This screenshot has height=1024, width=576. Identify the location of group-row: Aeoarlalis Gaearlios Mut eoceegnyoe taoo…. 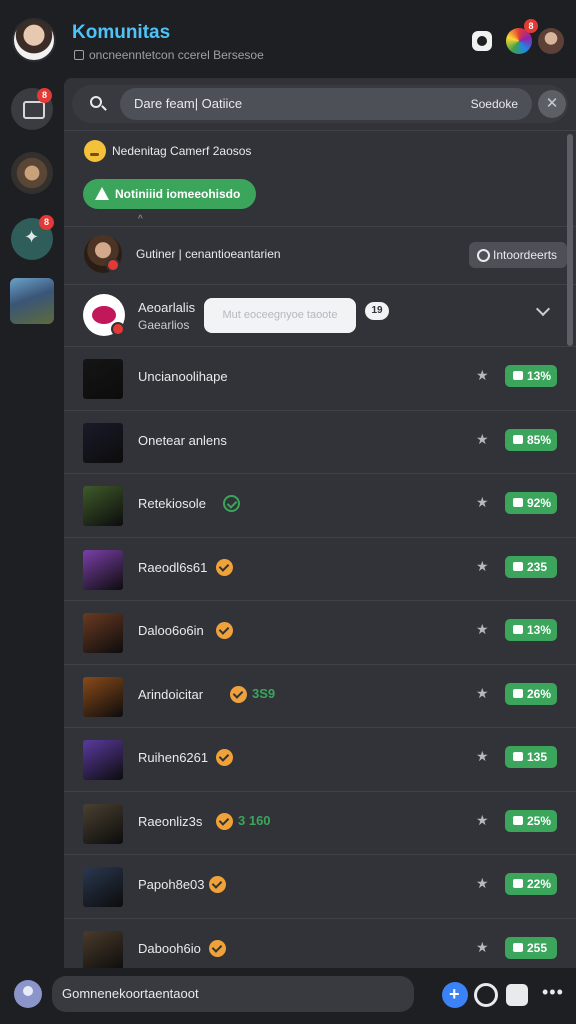
(320, 315).